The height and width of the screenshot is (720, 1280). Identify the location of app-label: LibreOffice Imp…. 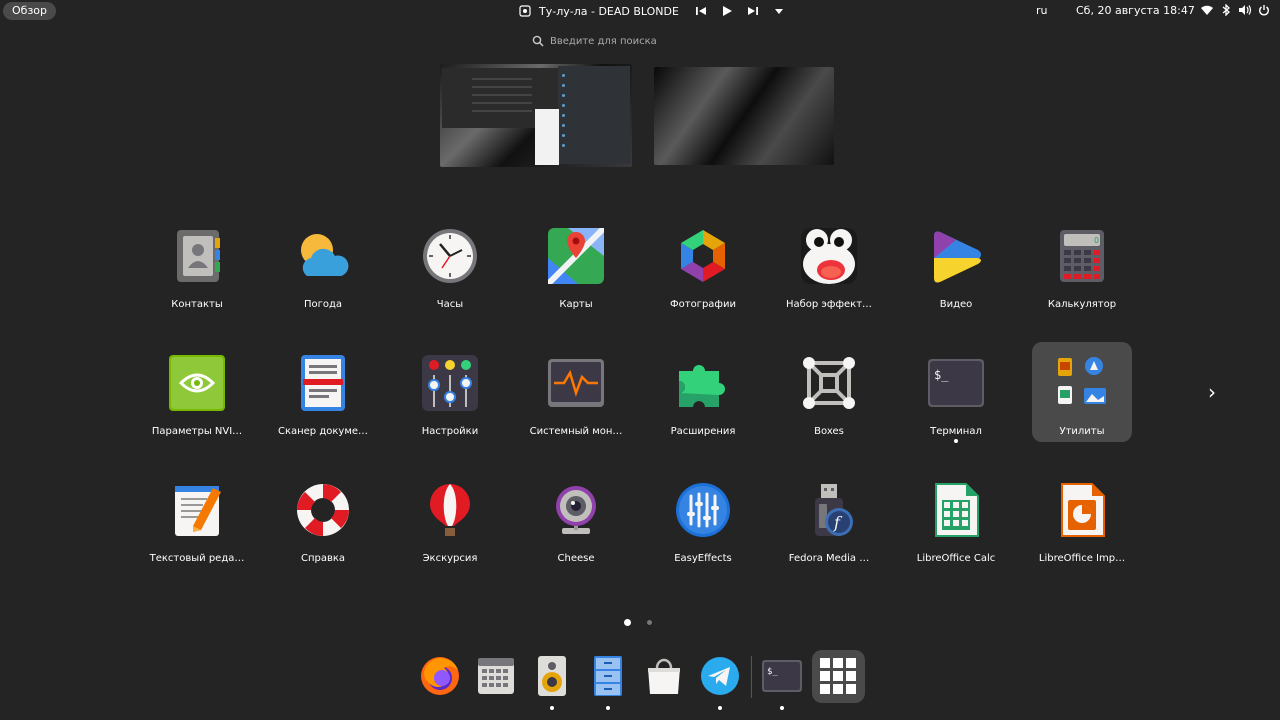
(1082, 558).